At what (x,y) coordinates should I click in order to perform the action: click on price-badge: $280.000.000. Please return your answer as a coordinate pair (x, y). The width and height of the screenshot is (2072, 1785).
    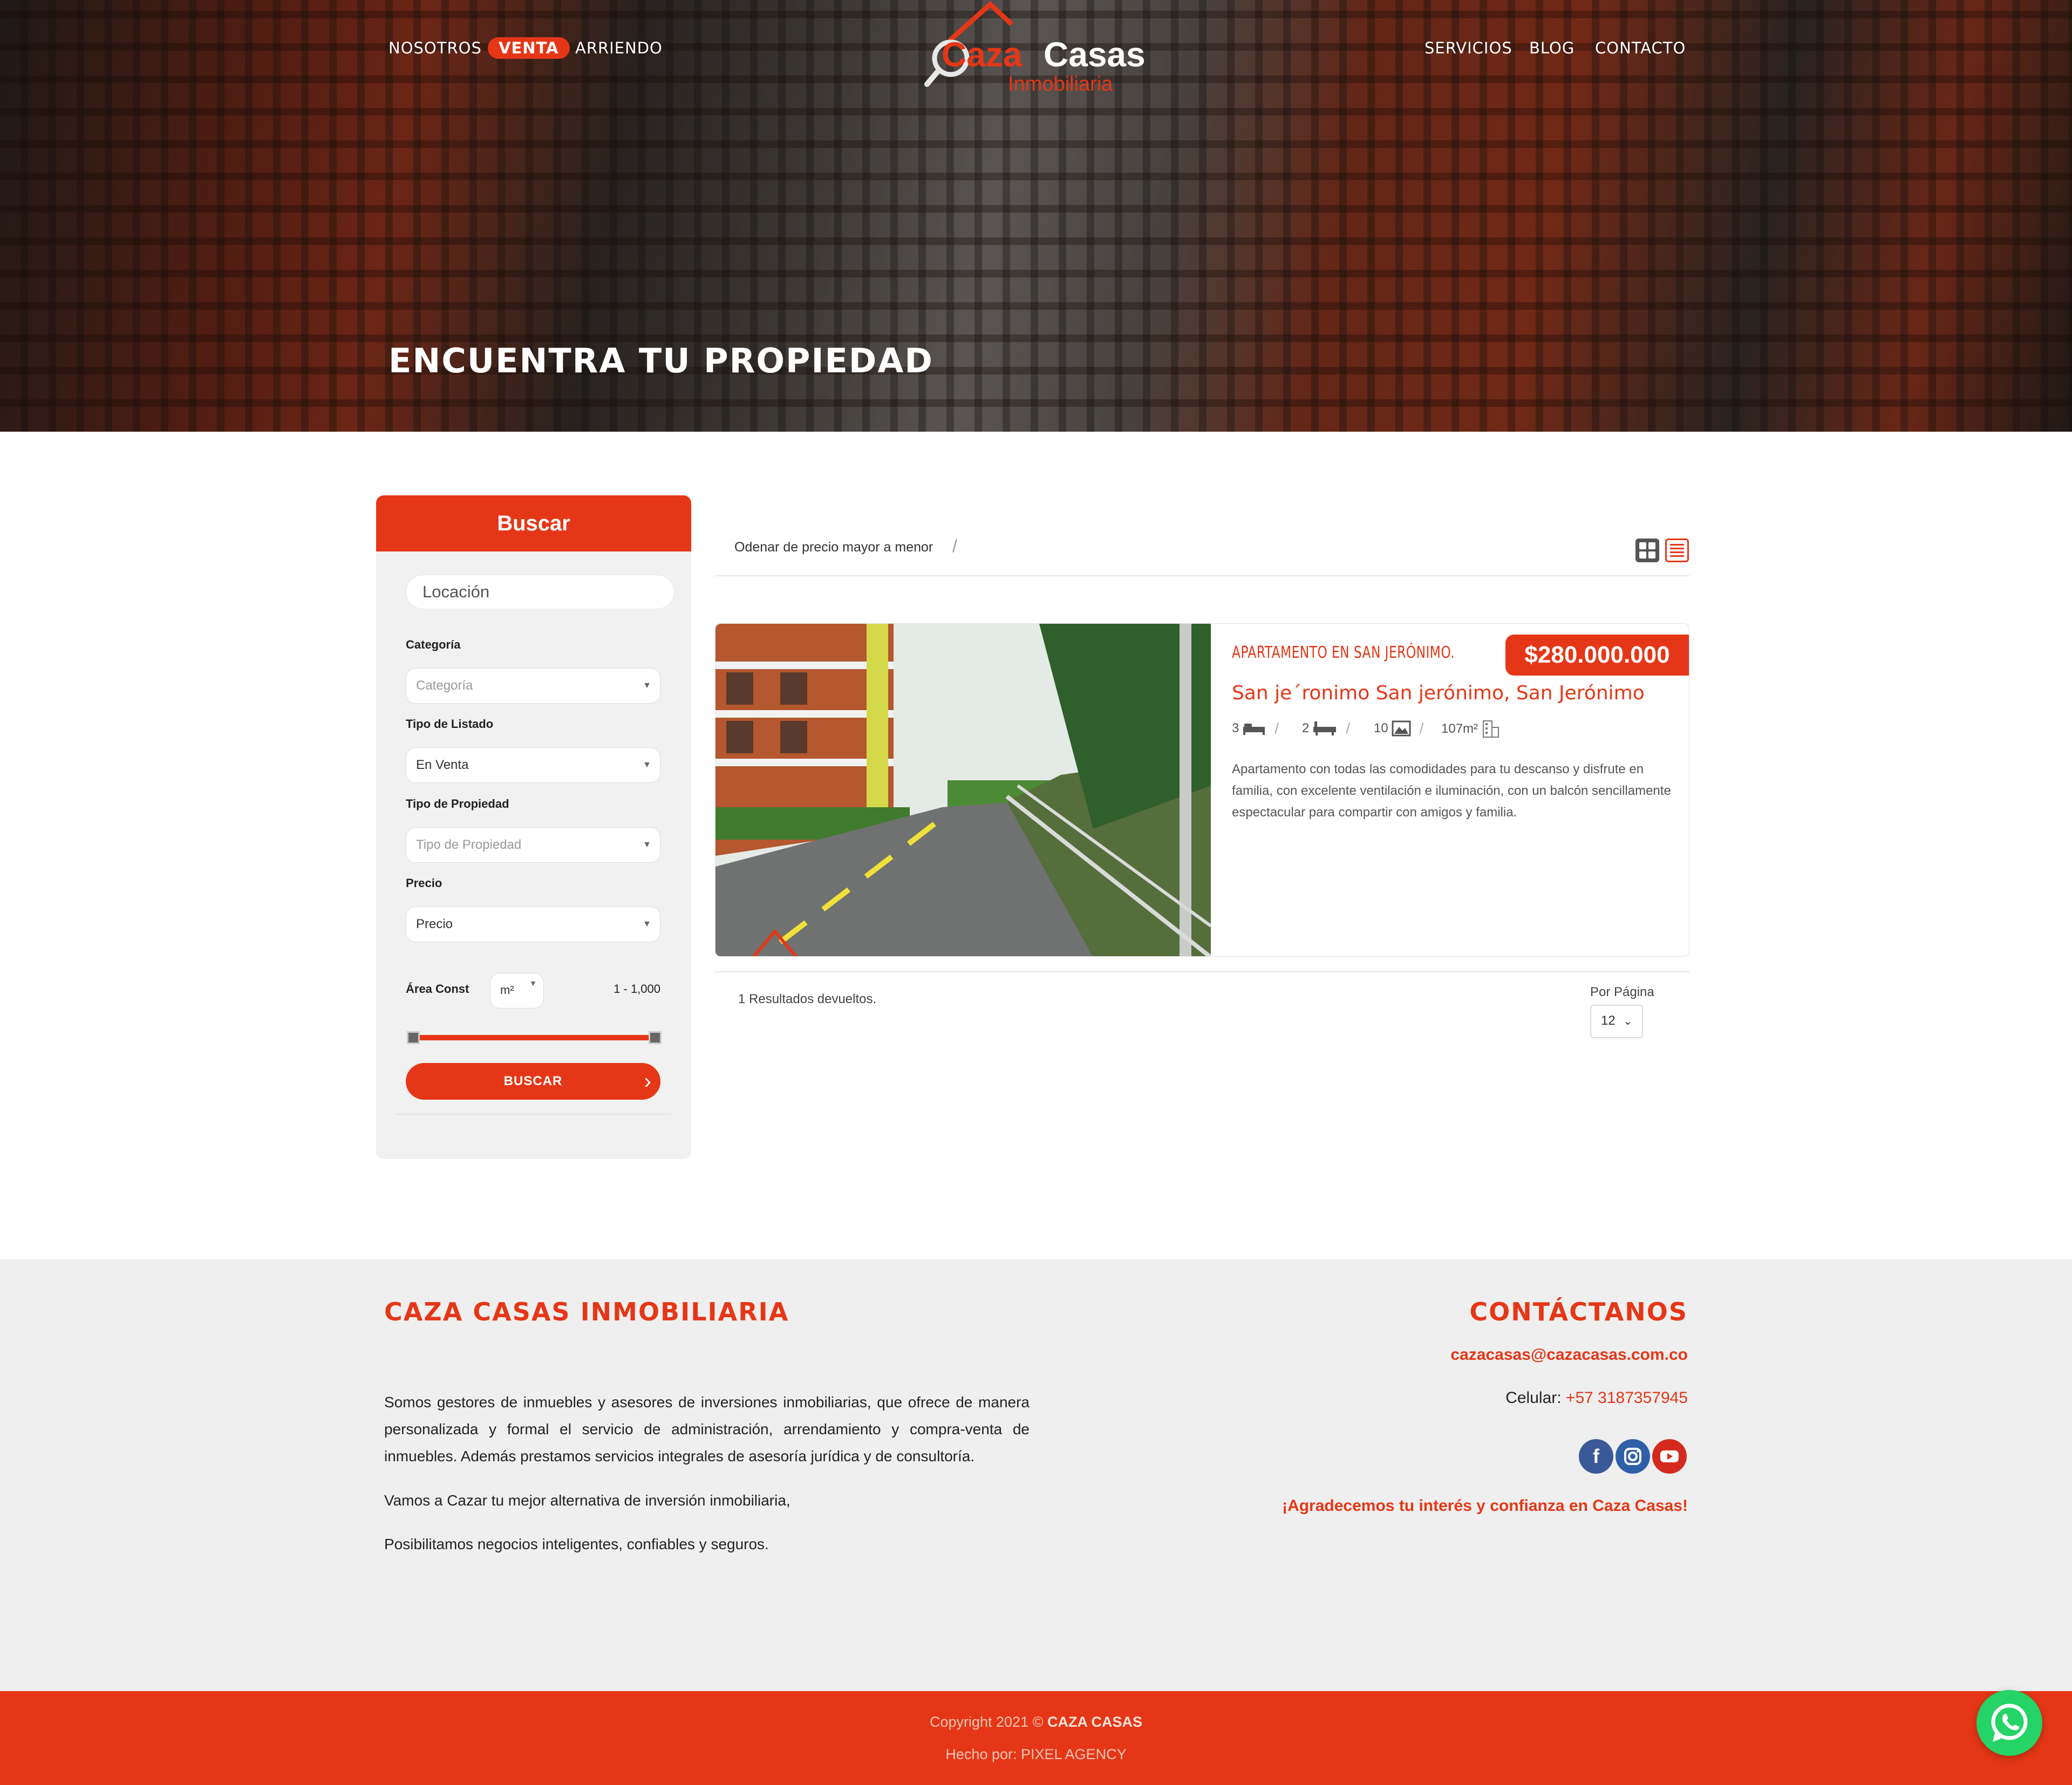
    Looking at the image, I should click on (1597, 655).